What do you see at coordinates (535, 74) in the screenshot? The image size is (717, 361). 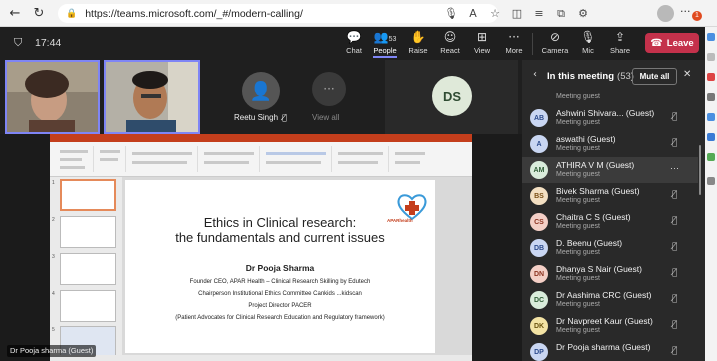 I see `chevron-left-icon: ‹` at bounding box center [535, 74].